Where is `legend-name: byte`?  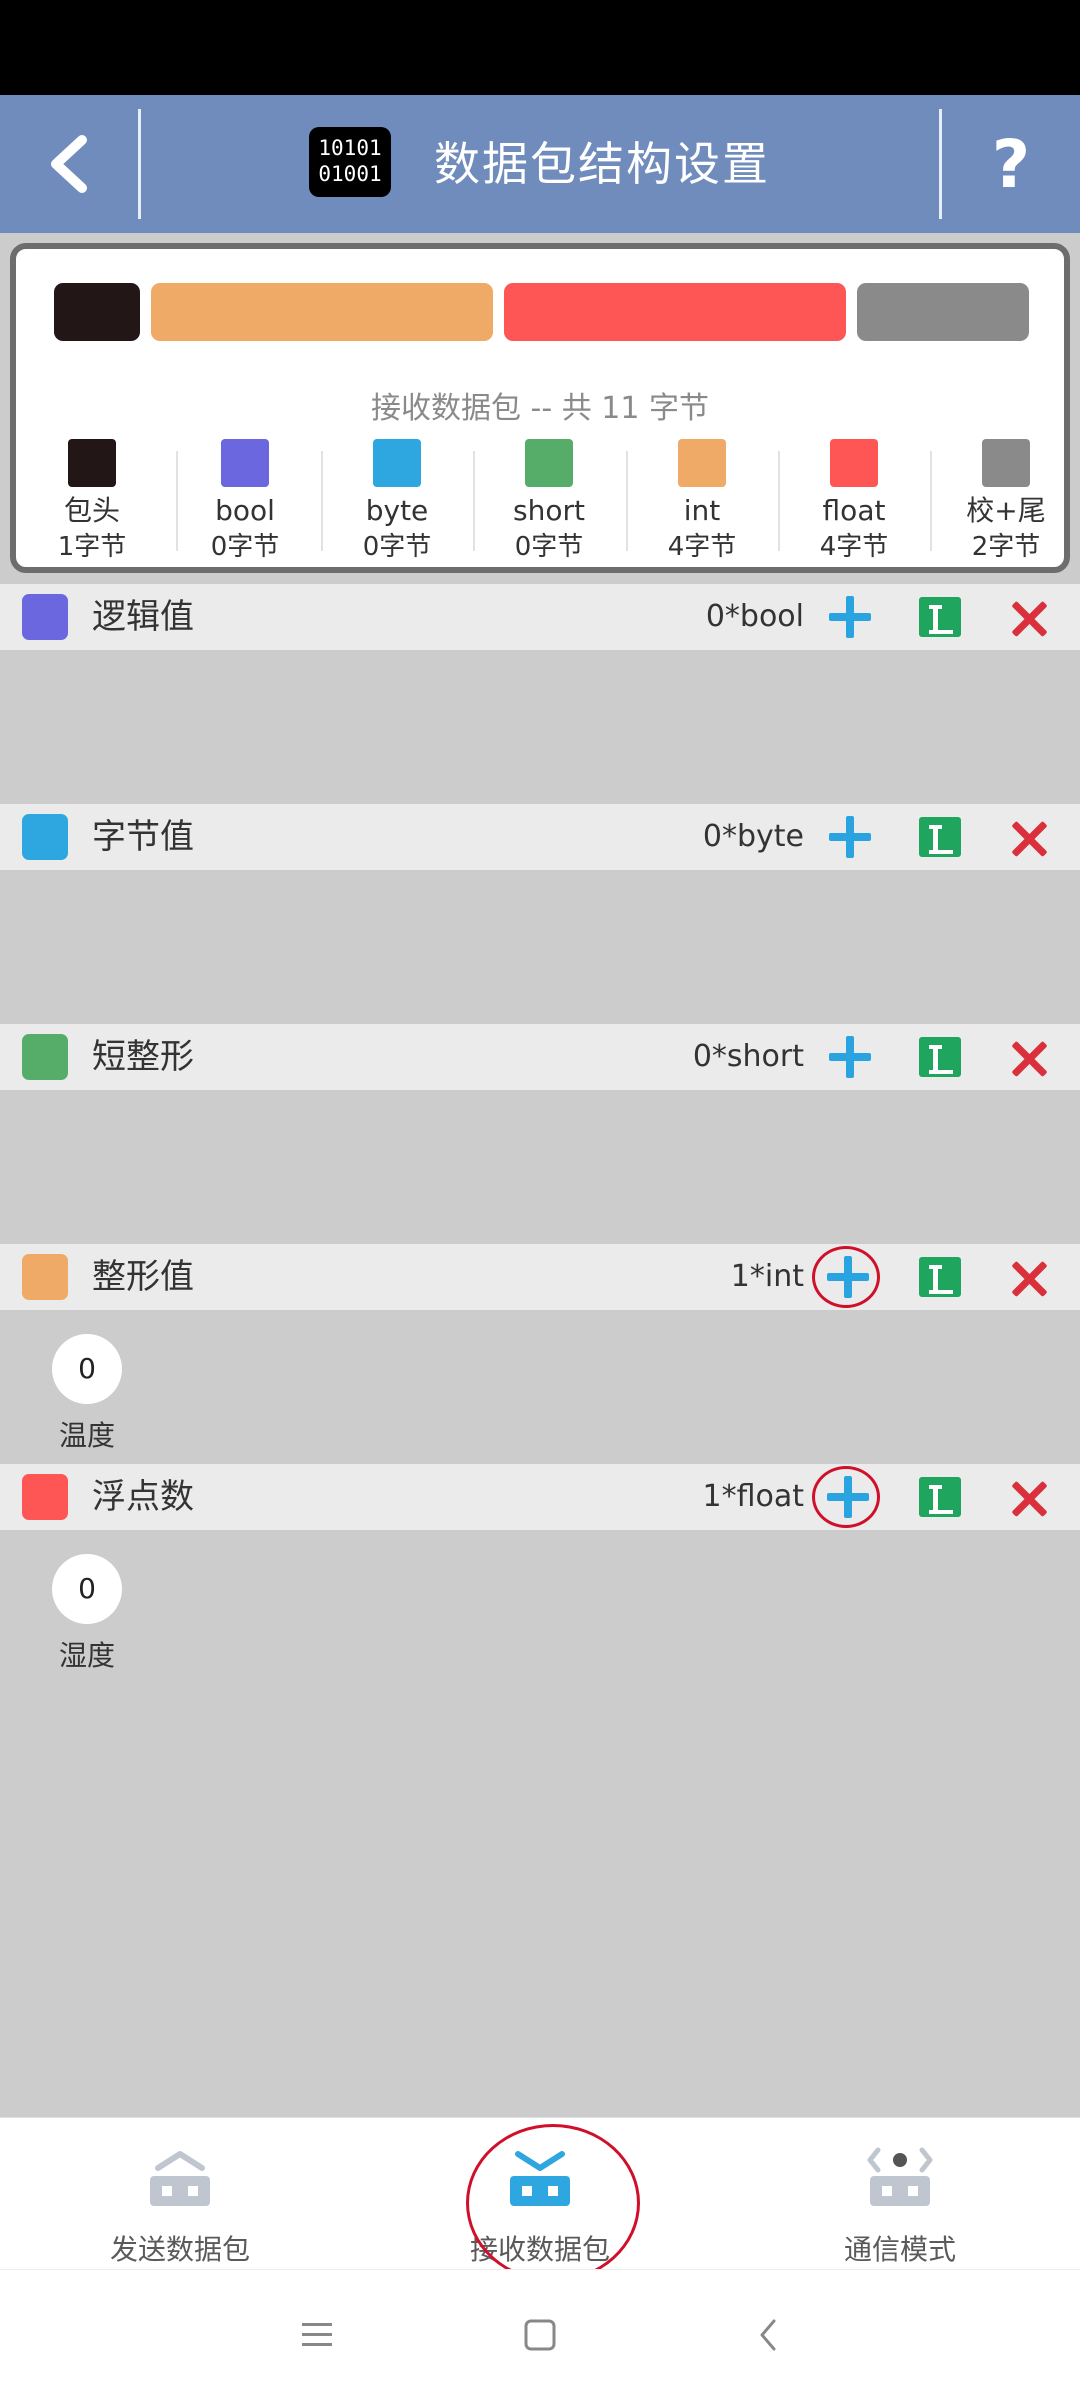
legend-name: byte is located at coordinates (397, 510).